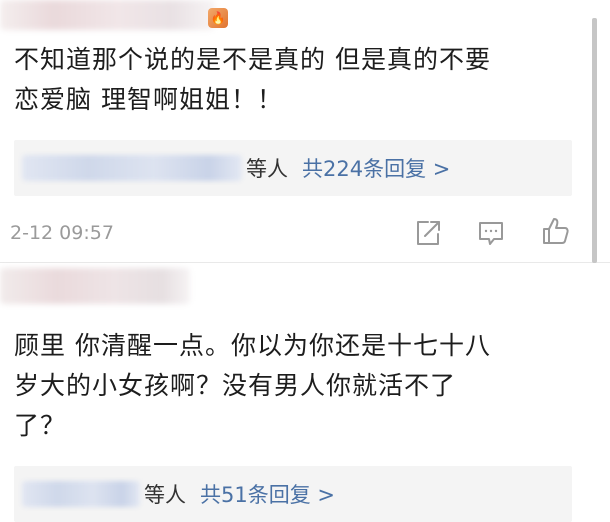 The image size is (610, 522). Describe the element at coordinates (376, 168) in the screenshot. I see `view-replies-link: 共224条回复 >` at that location.